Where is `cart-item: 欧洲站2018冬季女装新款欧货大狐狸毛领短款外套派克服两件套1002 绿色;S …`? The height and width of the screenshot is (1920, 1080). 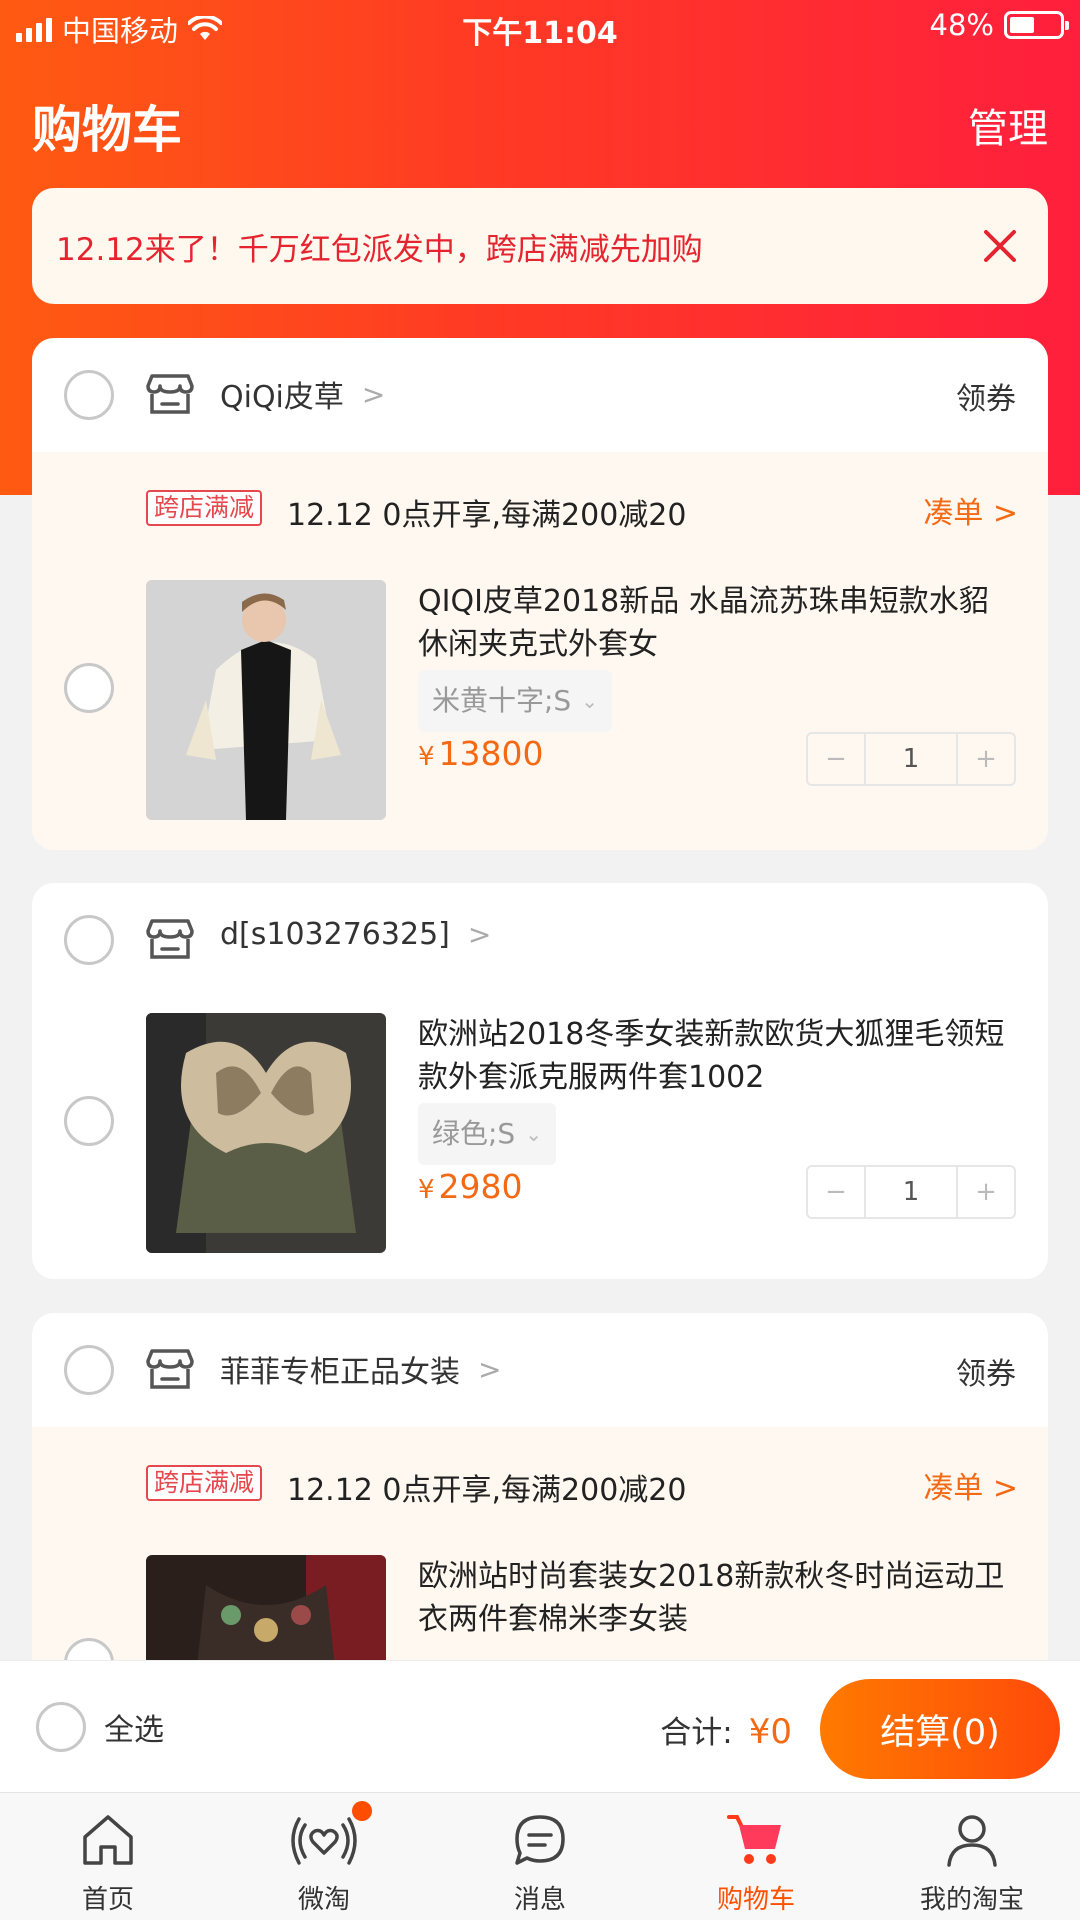
cart-item: 欧洲站2018冬季女装新款欧货大狐狸毛领短款外套派克服两件套1002 绿色;S … is located at coordinates (540, 1135).